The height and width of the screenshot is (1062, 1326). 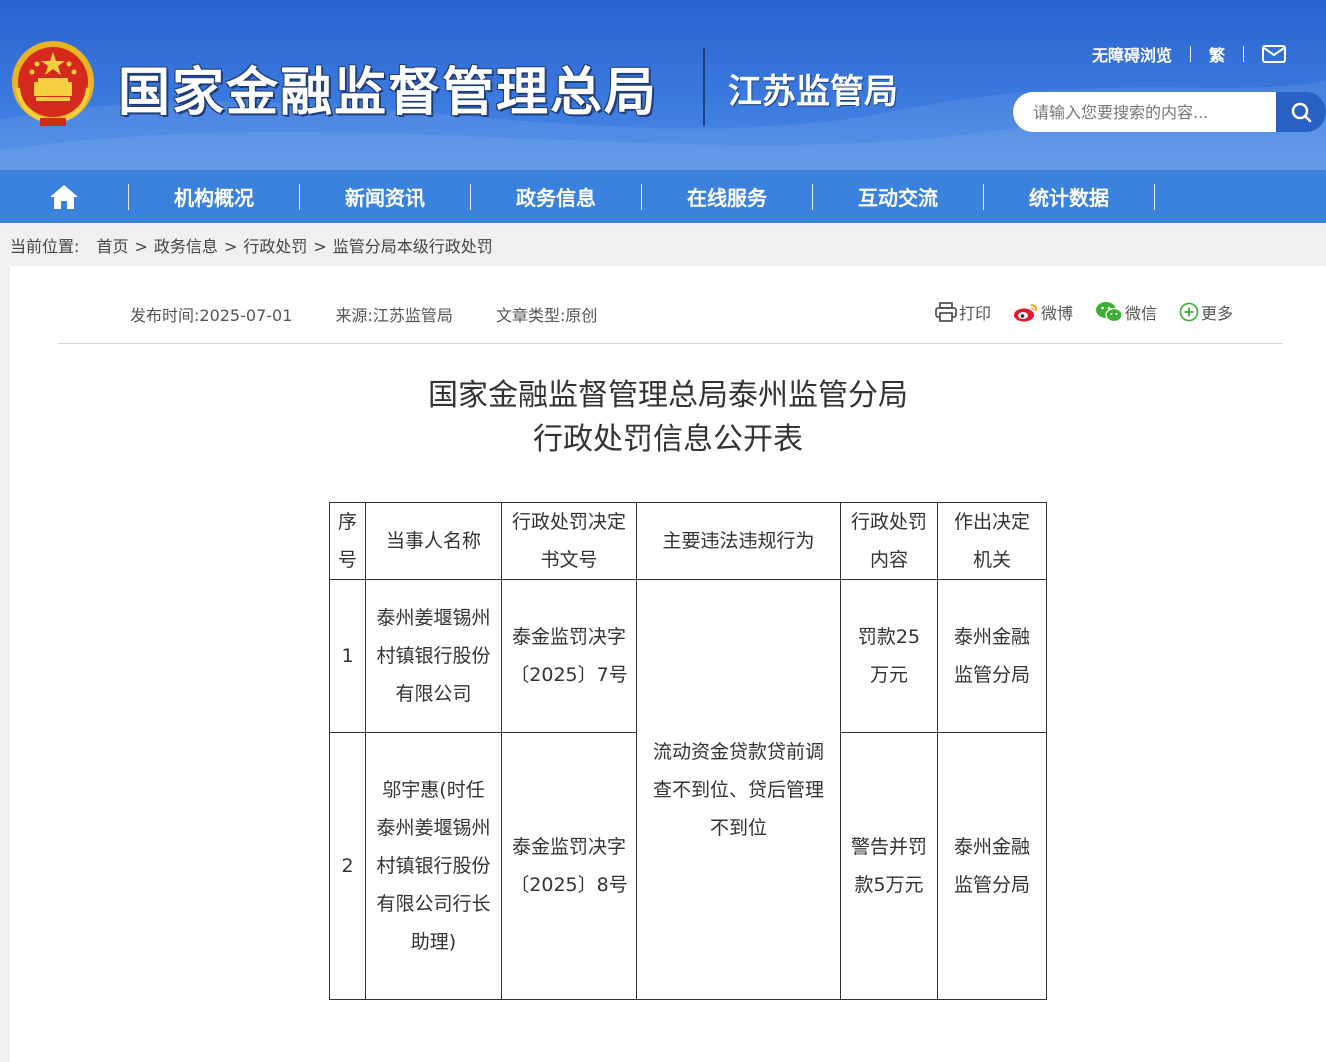 I want to click on header-authority: 作出决定机关, so click(x=992, y=541).